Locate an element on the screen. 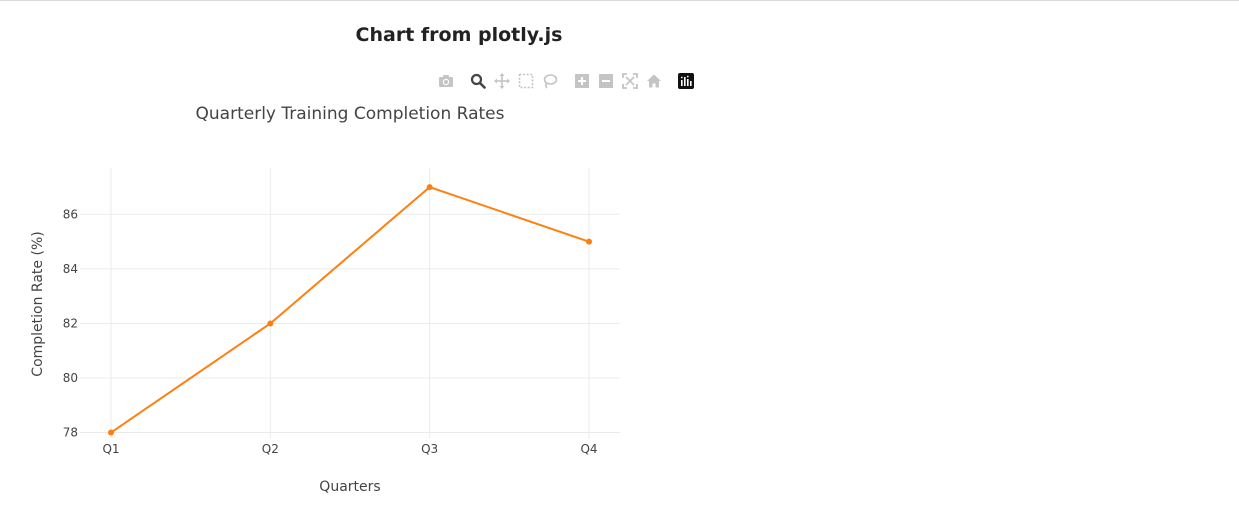 The image size is (1239, 524). y-tick-label: 78 is located at coordinates (70, 433).